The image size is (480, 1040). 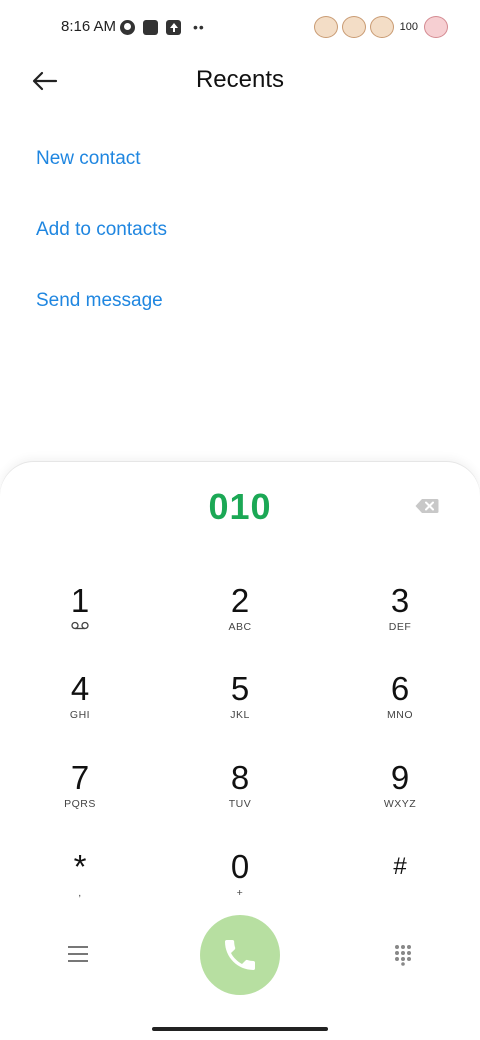 What do you see at coordinates (400, 688) in the screenshot?
I see `key-digit: 6` at bounding box center [400, 688].